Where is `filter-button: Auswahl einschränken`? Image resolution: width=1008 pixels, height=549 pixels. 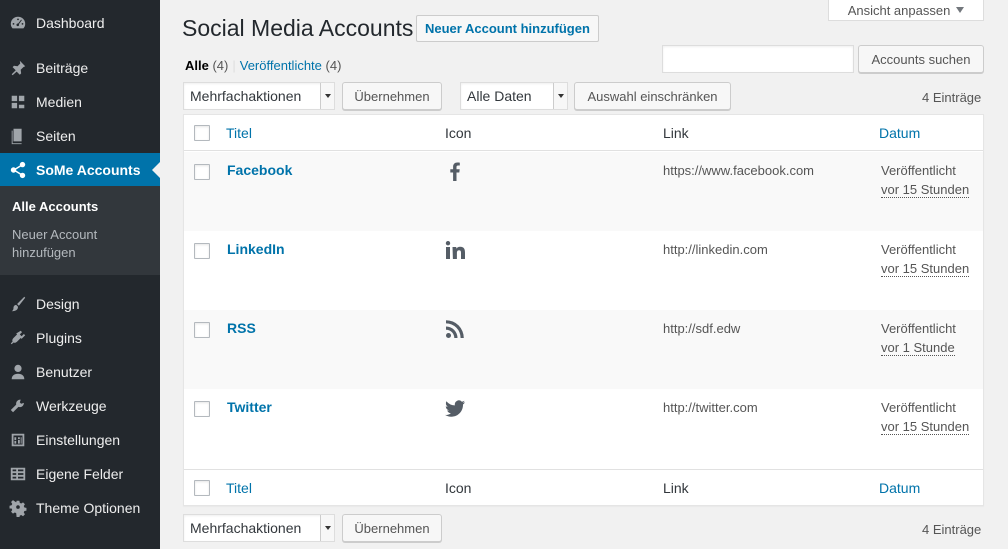 filter-button: Auswahl einschränken is located at coordinates (652, 96).